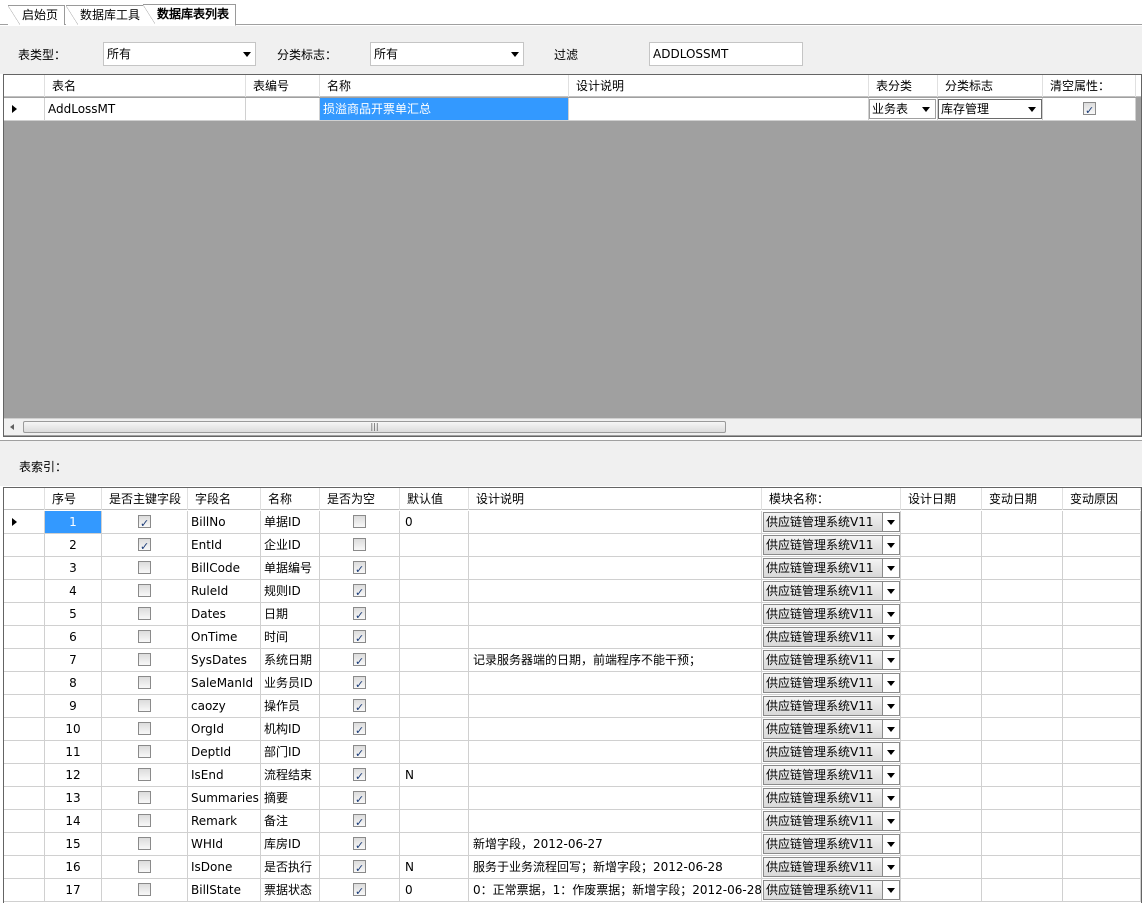  I want to click on col-header-change-date: 变动日期, so click(1022, 499).